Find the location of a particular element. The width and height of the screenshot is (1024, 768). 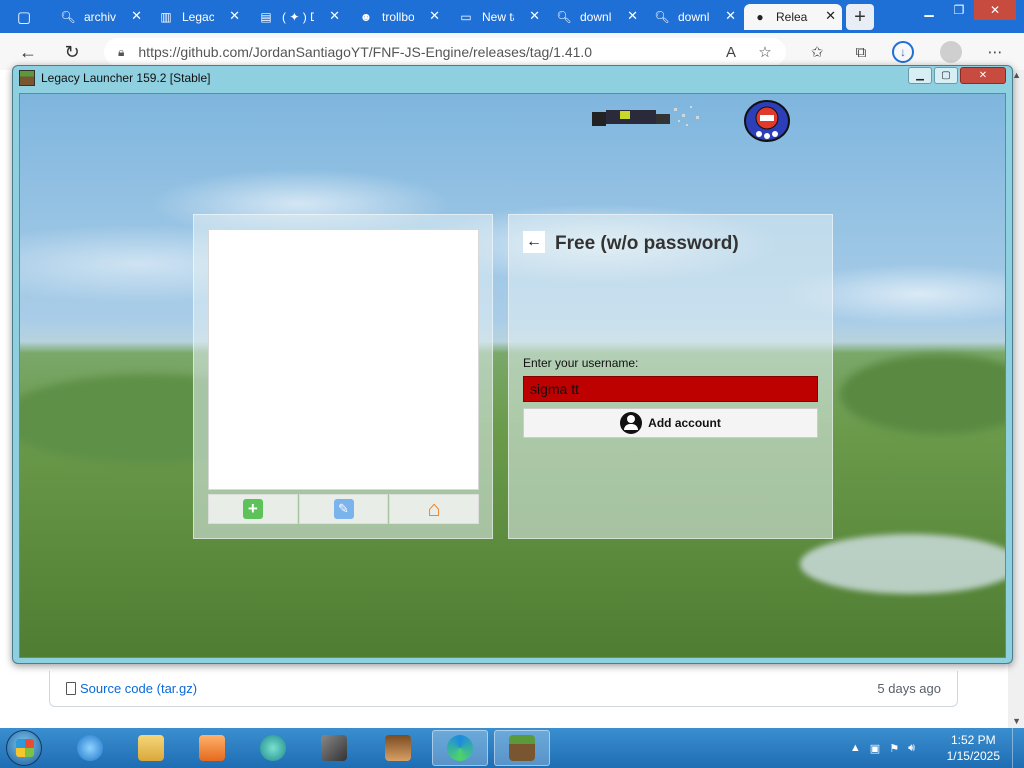

browser-tab-3: ▤ ( ✦ ) D ✕ is located at coordinates (298, 17).